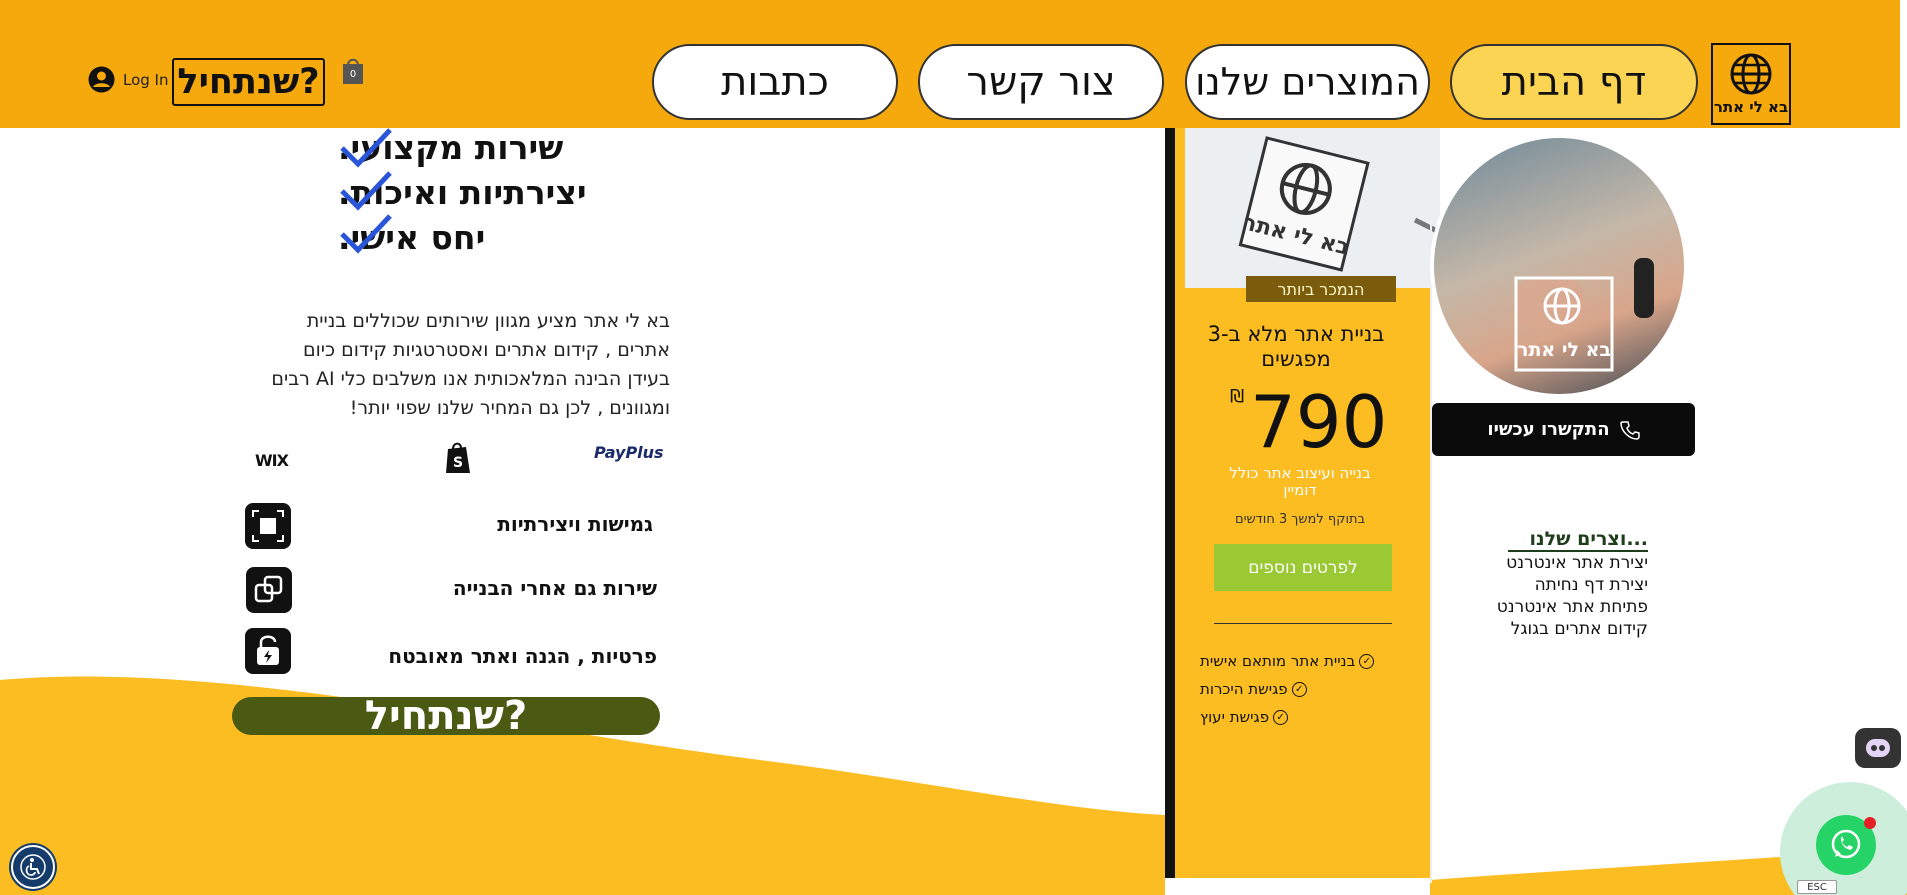 The width and height of the screenshot is (1907, 895). I want to click on products-title: ...וצרים שלנו, so click(1578, 540).